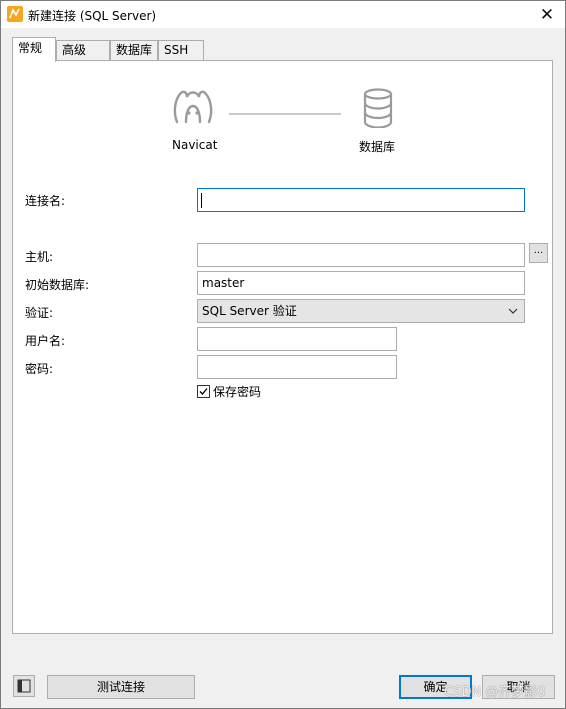  Describe the element at coordinates (361, 283) in the screenshot. I see `initial-database-input: master` at that location.